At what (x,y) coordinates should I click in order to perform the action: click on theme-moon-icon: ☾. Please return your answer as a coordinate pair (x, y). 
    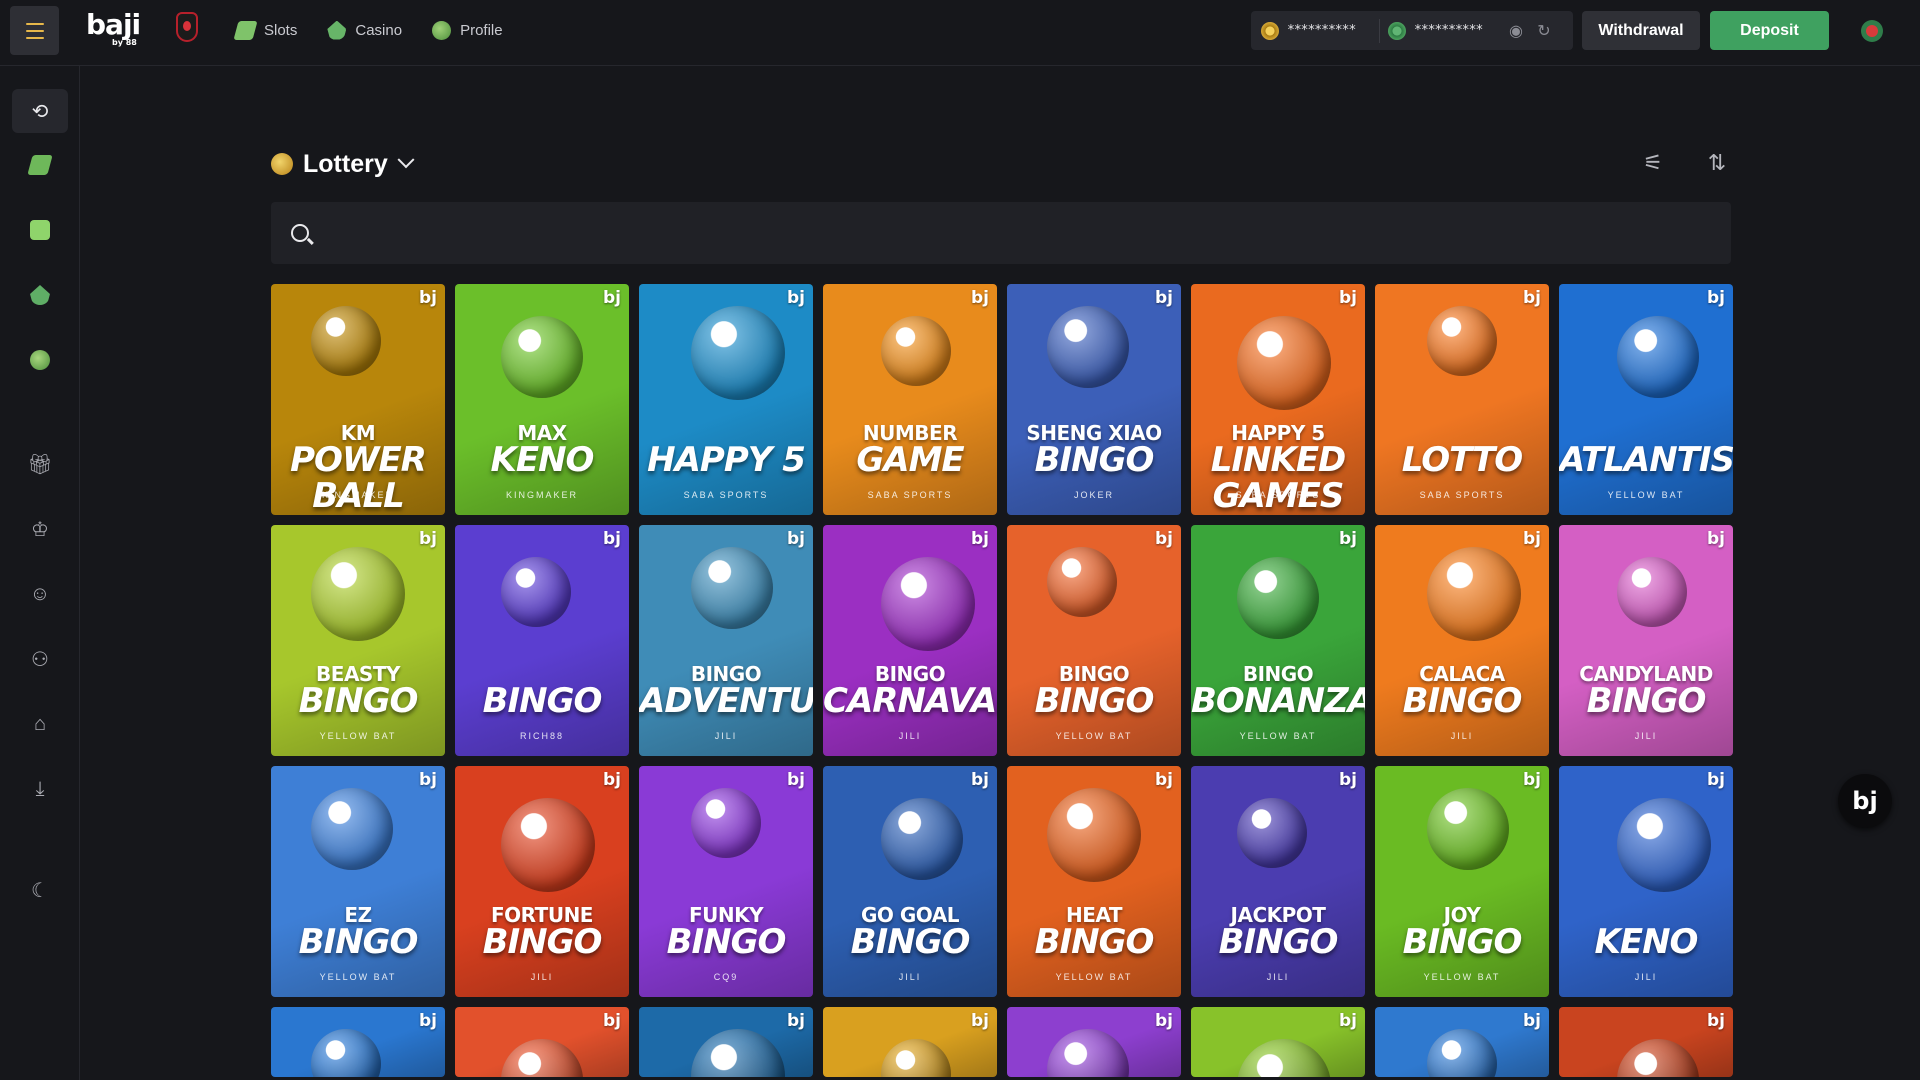
    Looking at the image, I should click on (40, 890).